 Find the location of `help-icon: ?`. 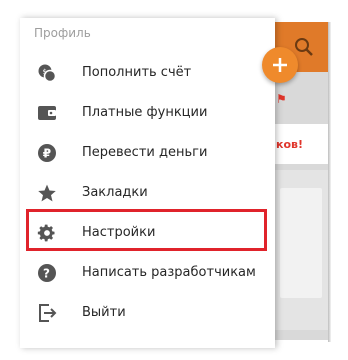

help-icon: ? is located at coordinates (47, 273).